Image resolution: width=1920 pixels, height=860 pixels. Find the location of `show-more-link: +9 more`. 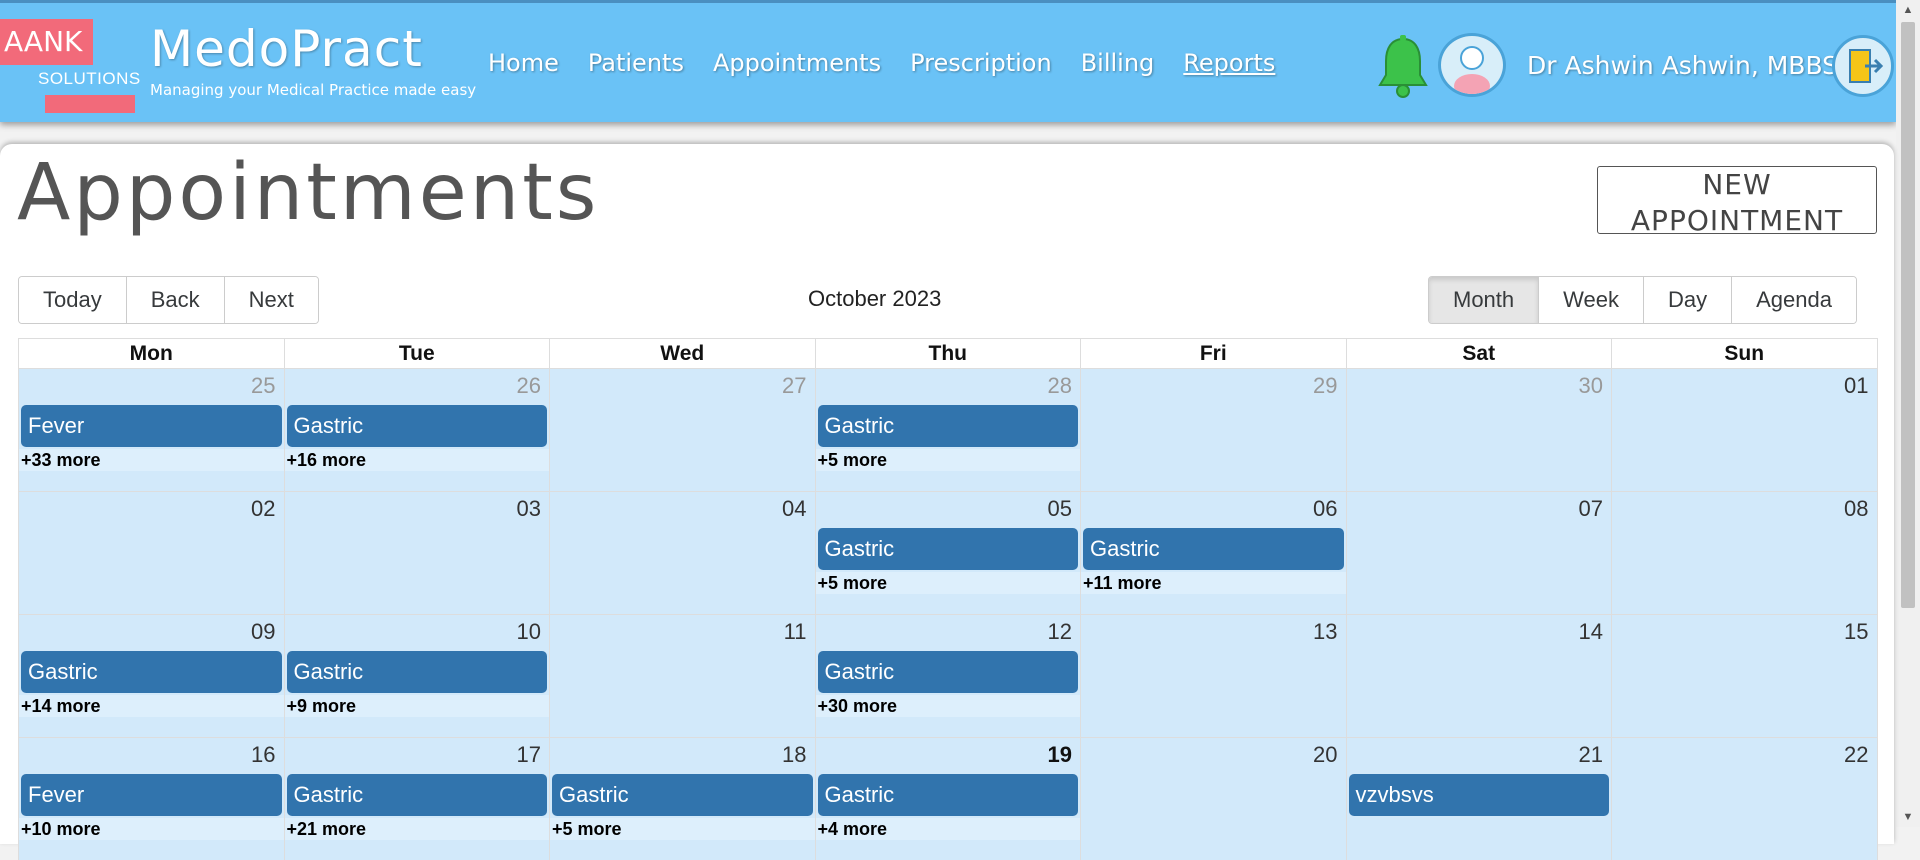

show-more-link: +9 more is located at coordinates (416, 706).